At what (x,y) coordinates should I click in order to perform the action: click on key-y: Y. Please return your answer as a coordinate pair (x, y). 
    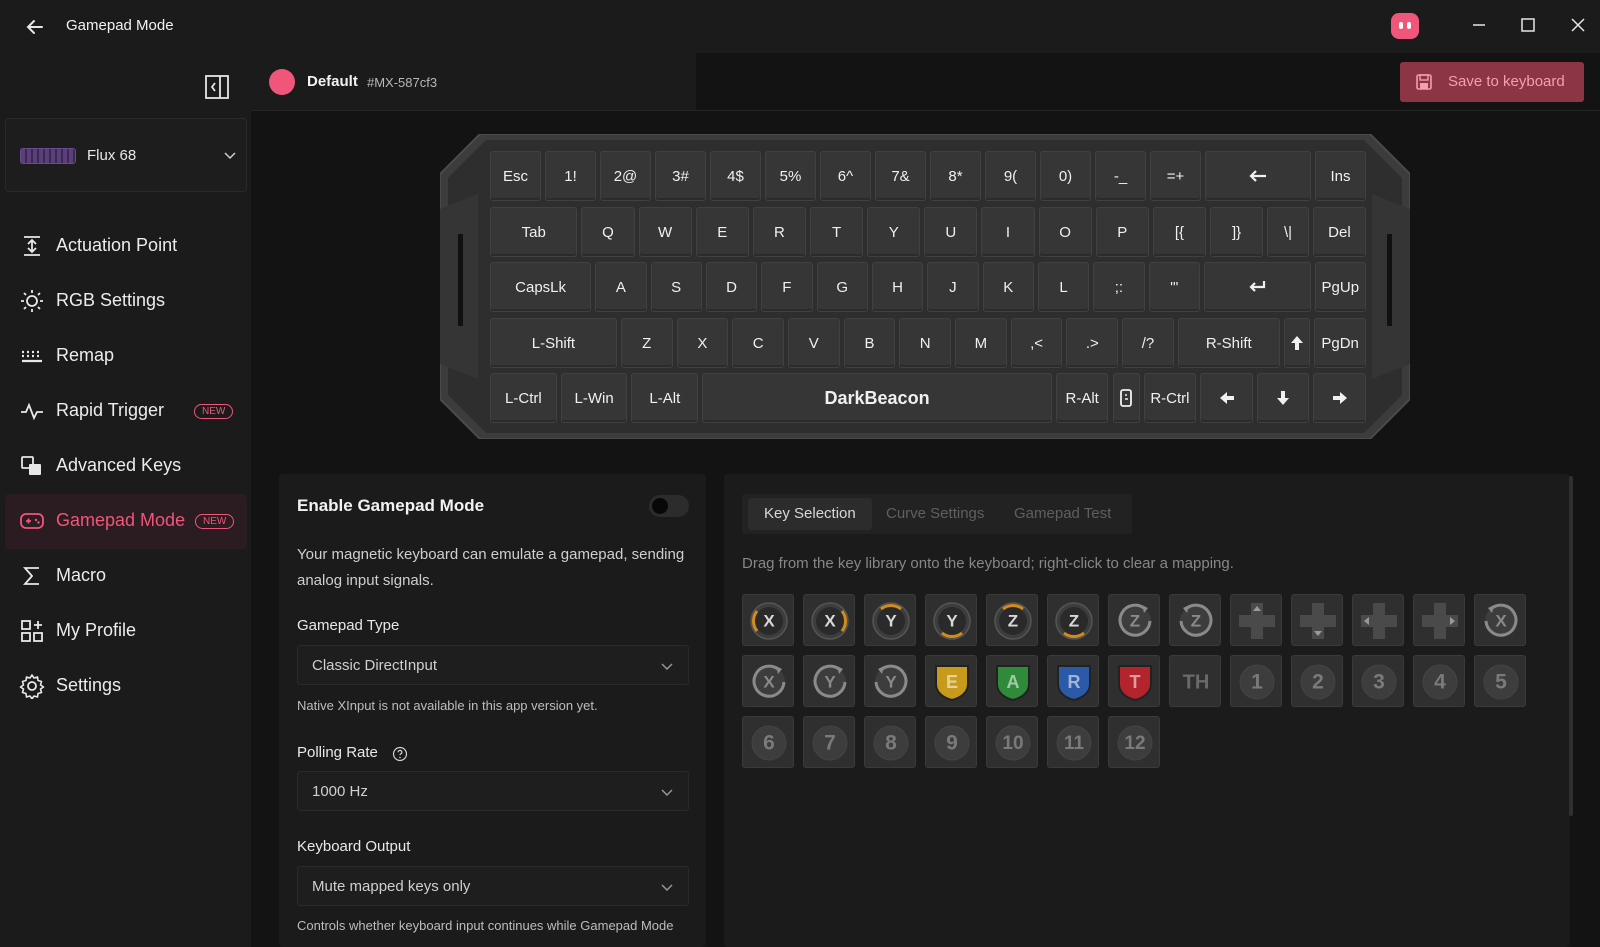
    Looking at the image, I should click on (894, 232).